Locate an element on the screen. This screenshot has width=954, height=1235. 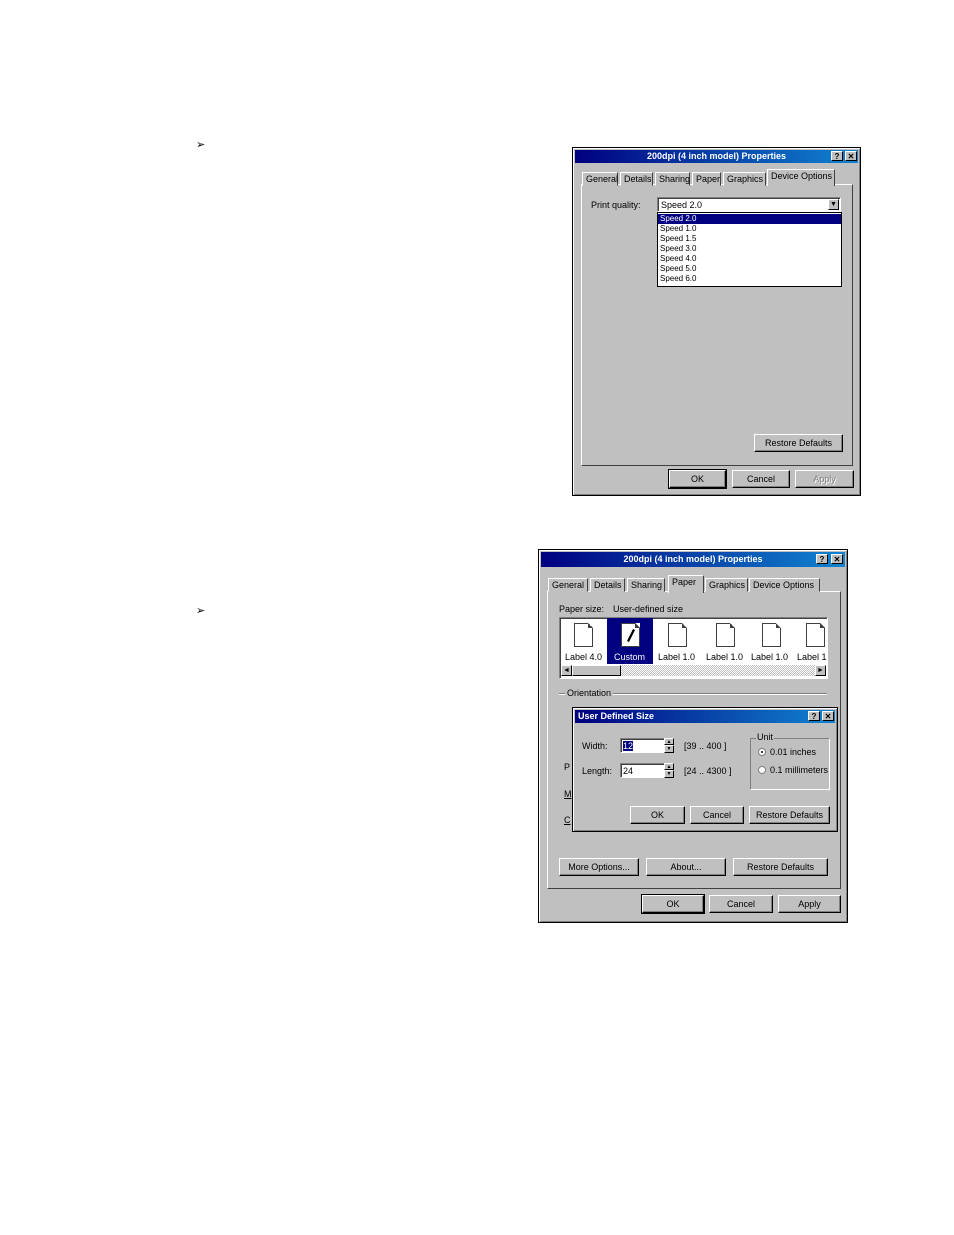
unit-group is located at coordinates (790, 764).